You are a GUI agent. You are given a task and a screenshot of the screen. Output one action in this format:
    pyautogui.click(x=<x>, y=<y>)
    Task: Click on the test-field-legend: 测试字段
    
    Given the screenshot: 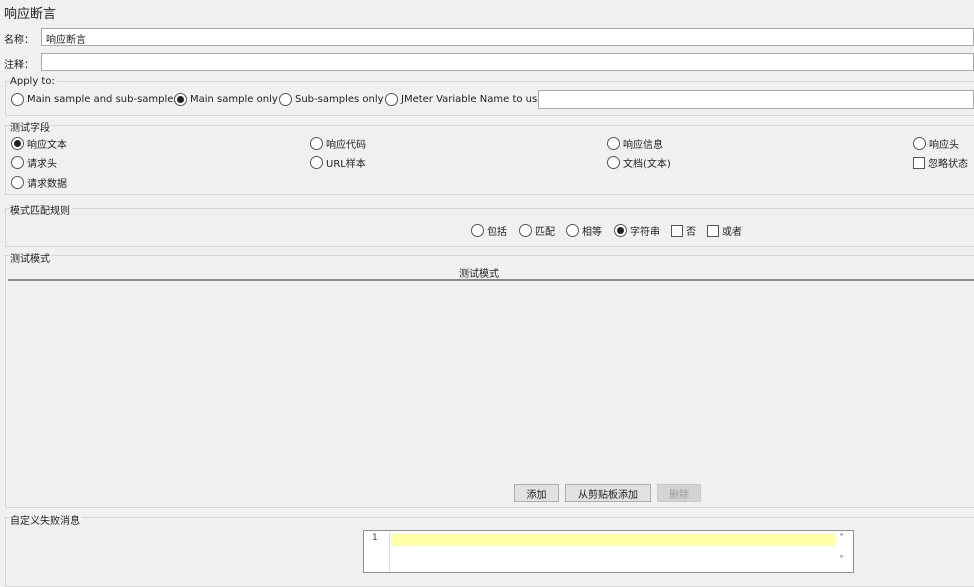 What is the action you would take?
    pyautogui.click(x=31, y=126)
    